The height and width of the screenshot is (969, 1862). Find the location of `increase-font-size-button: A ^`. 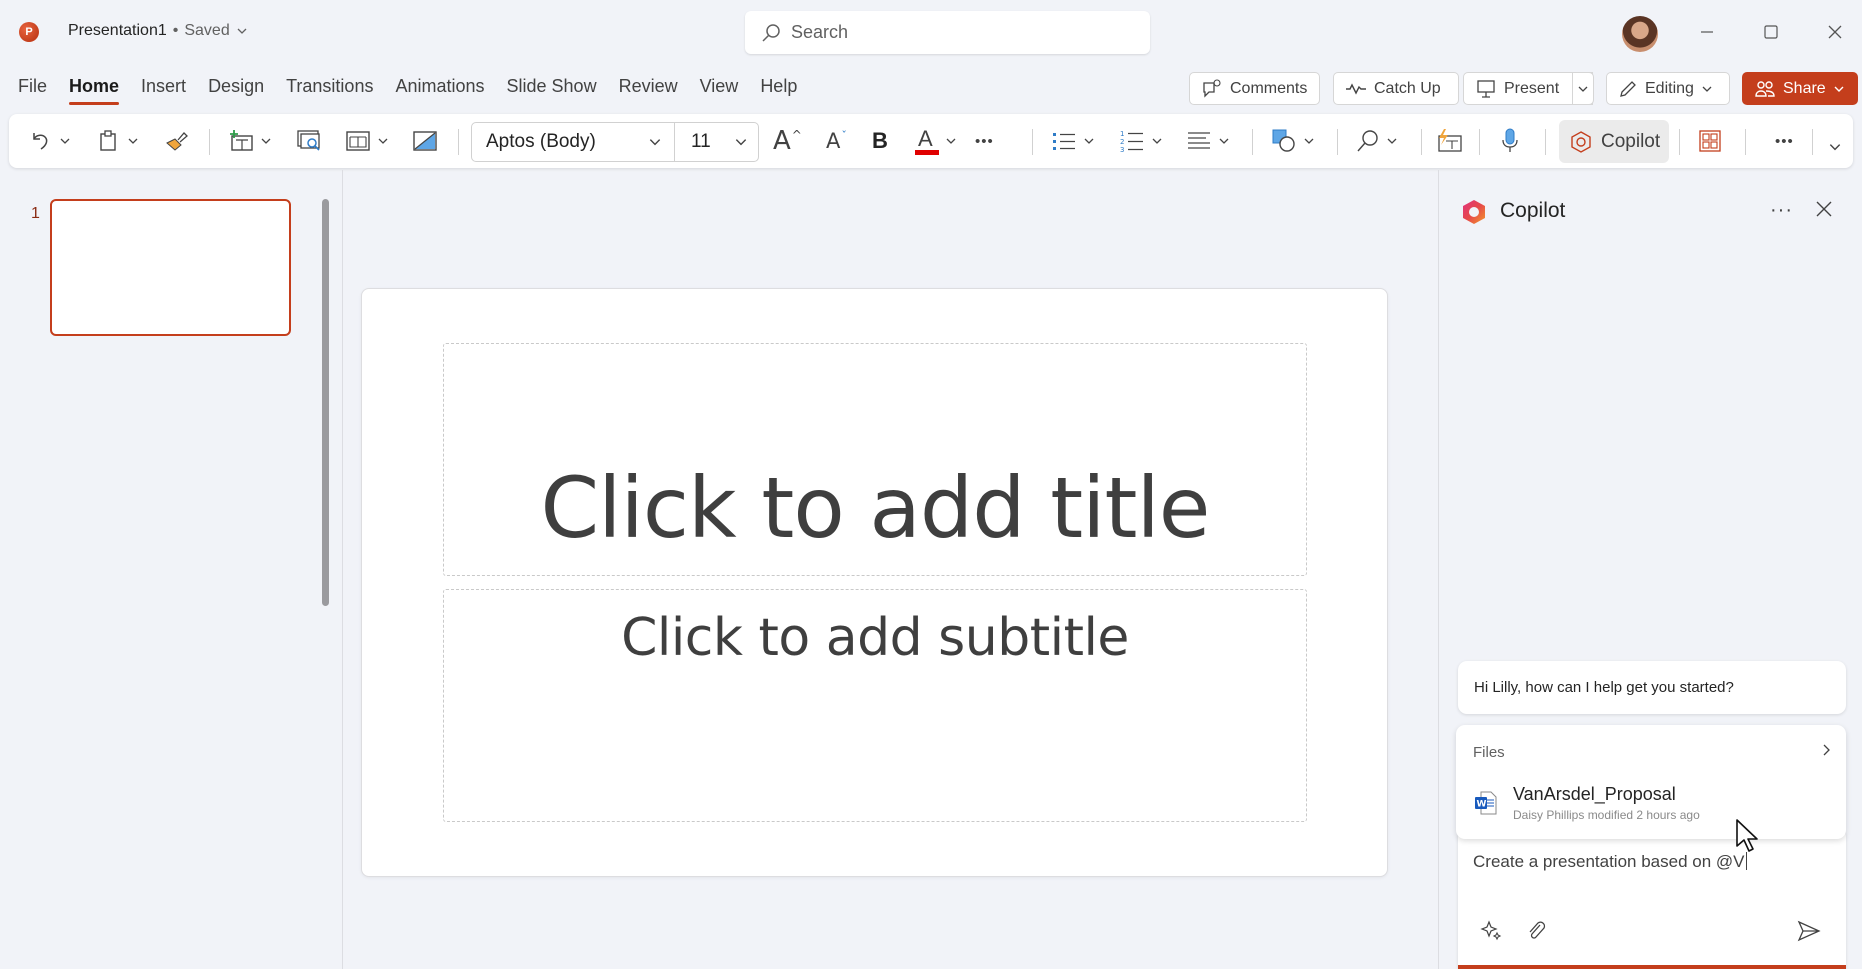

increase-font-size-button: A ^ is located at coordinates (787, 141).